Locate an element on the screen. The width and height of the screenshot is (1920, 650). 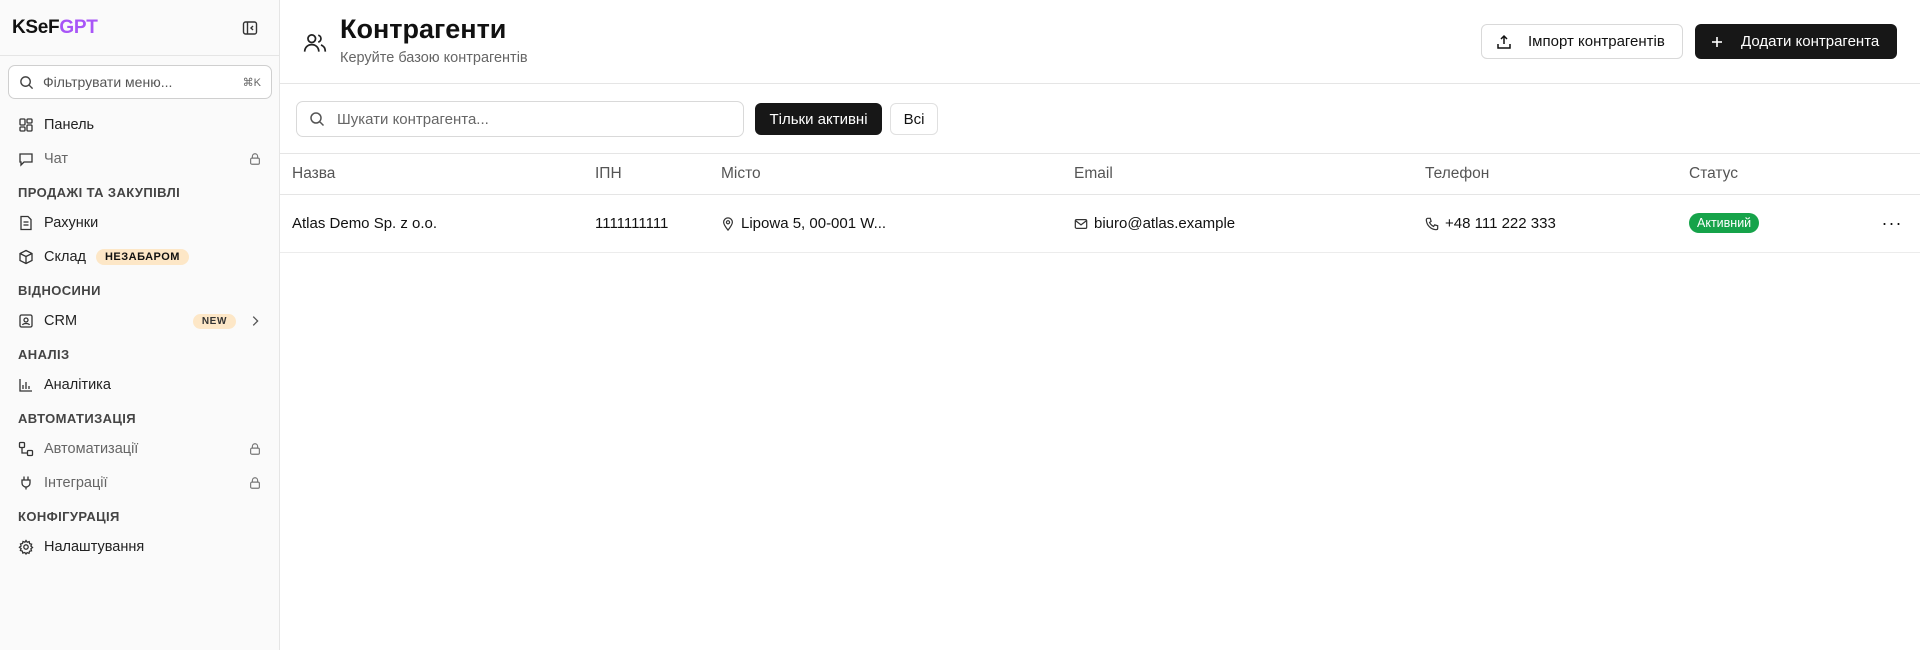
upload-icon is located at coordinates (1504, 41).